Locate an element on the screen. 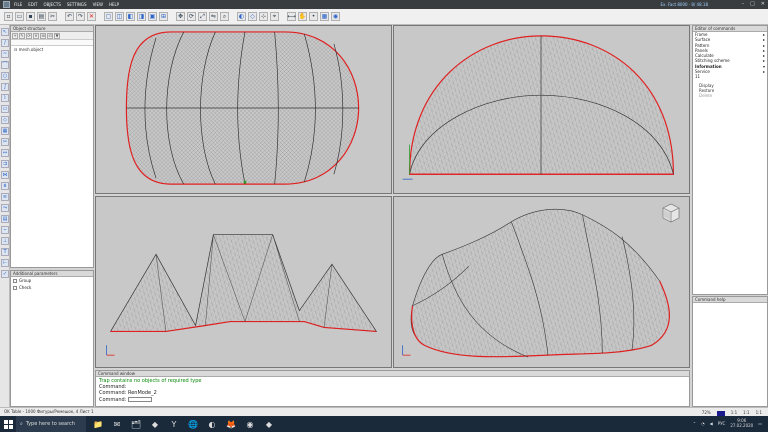  dimension-tool-icon: ⊢ is located at coordinates (5, 263).